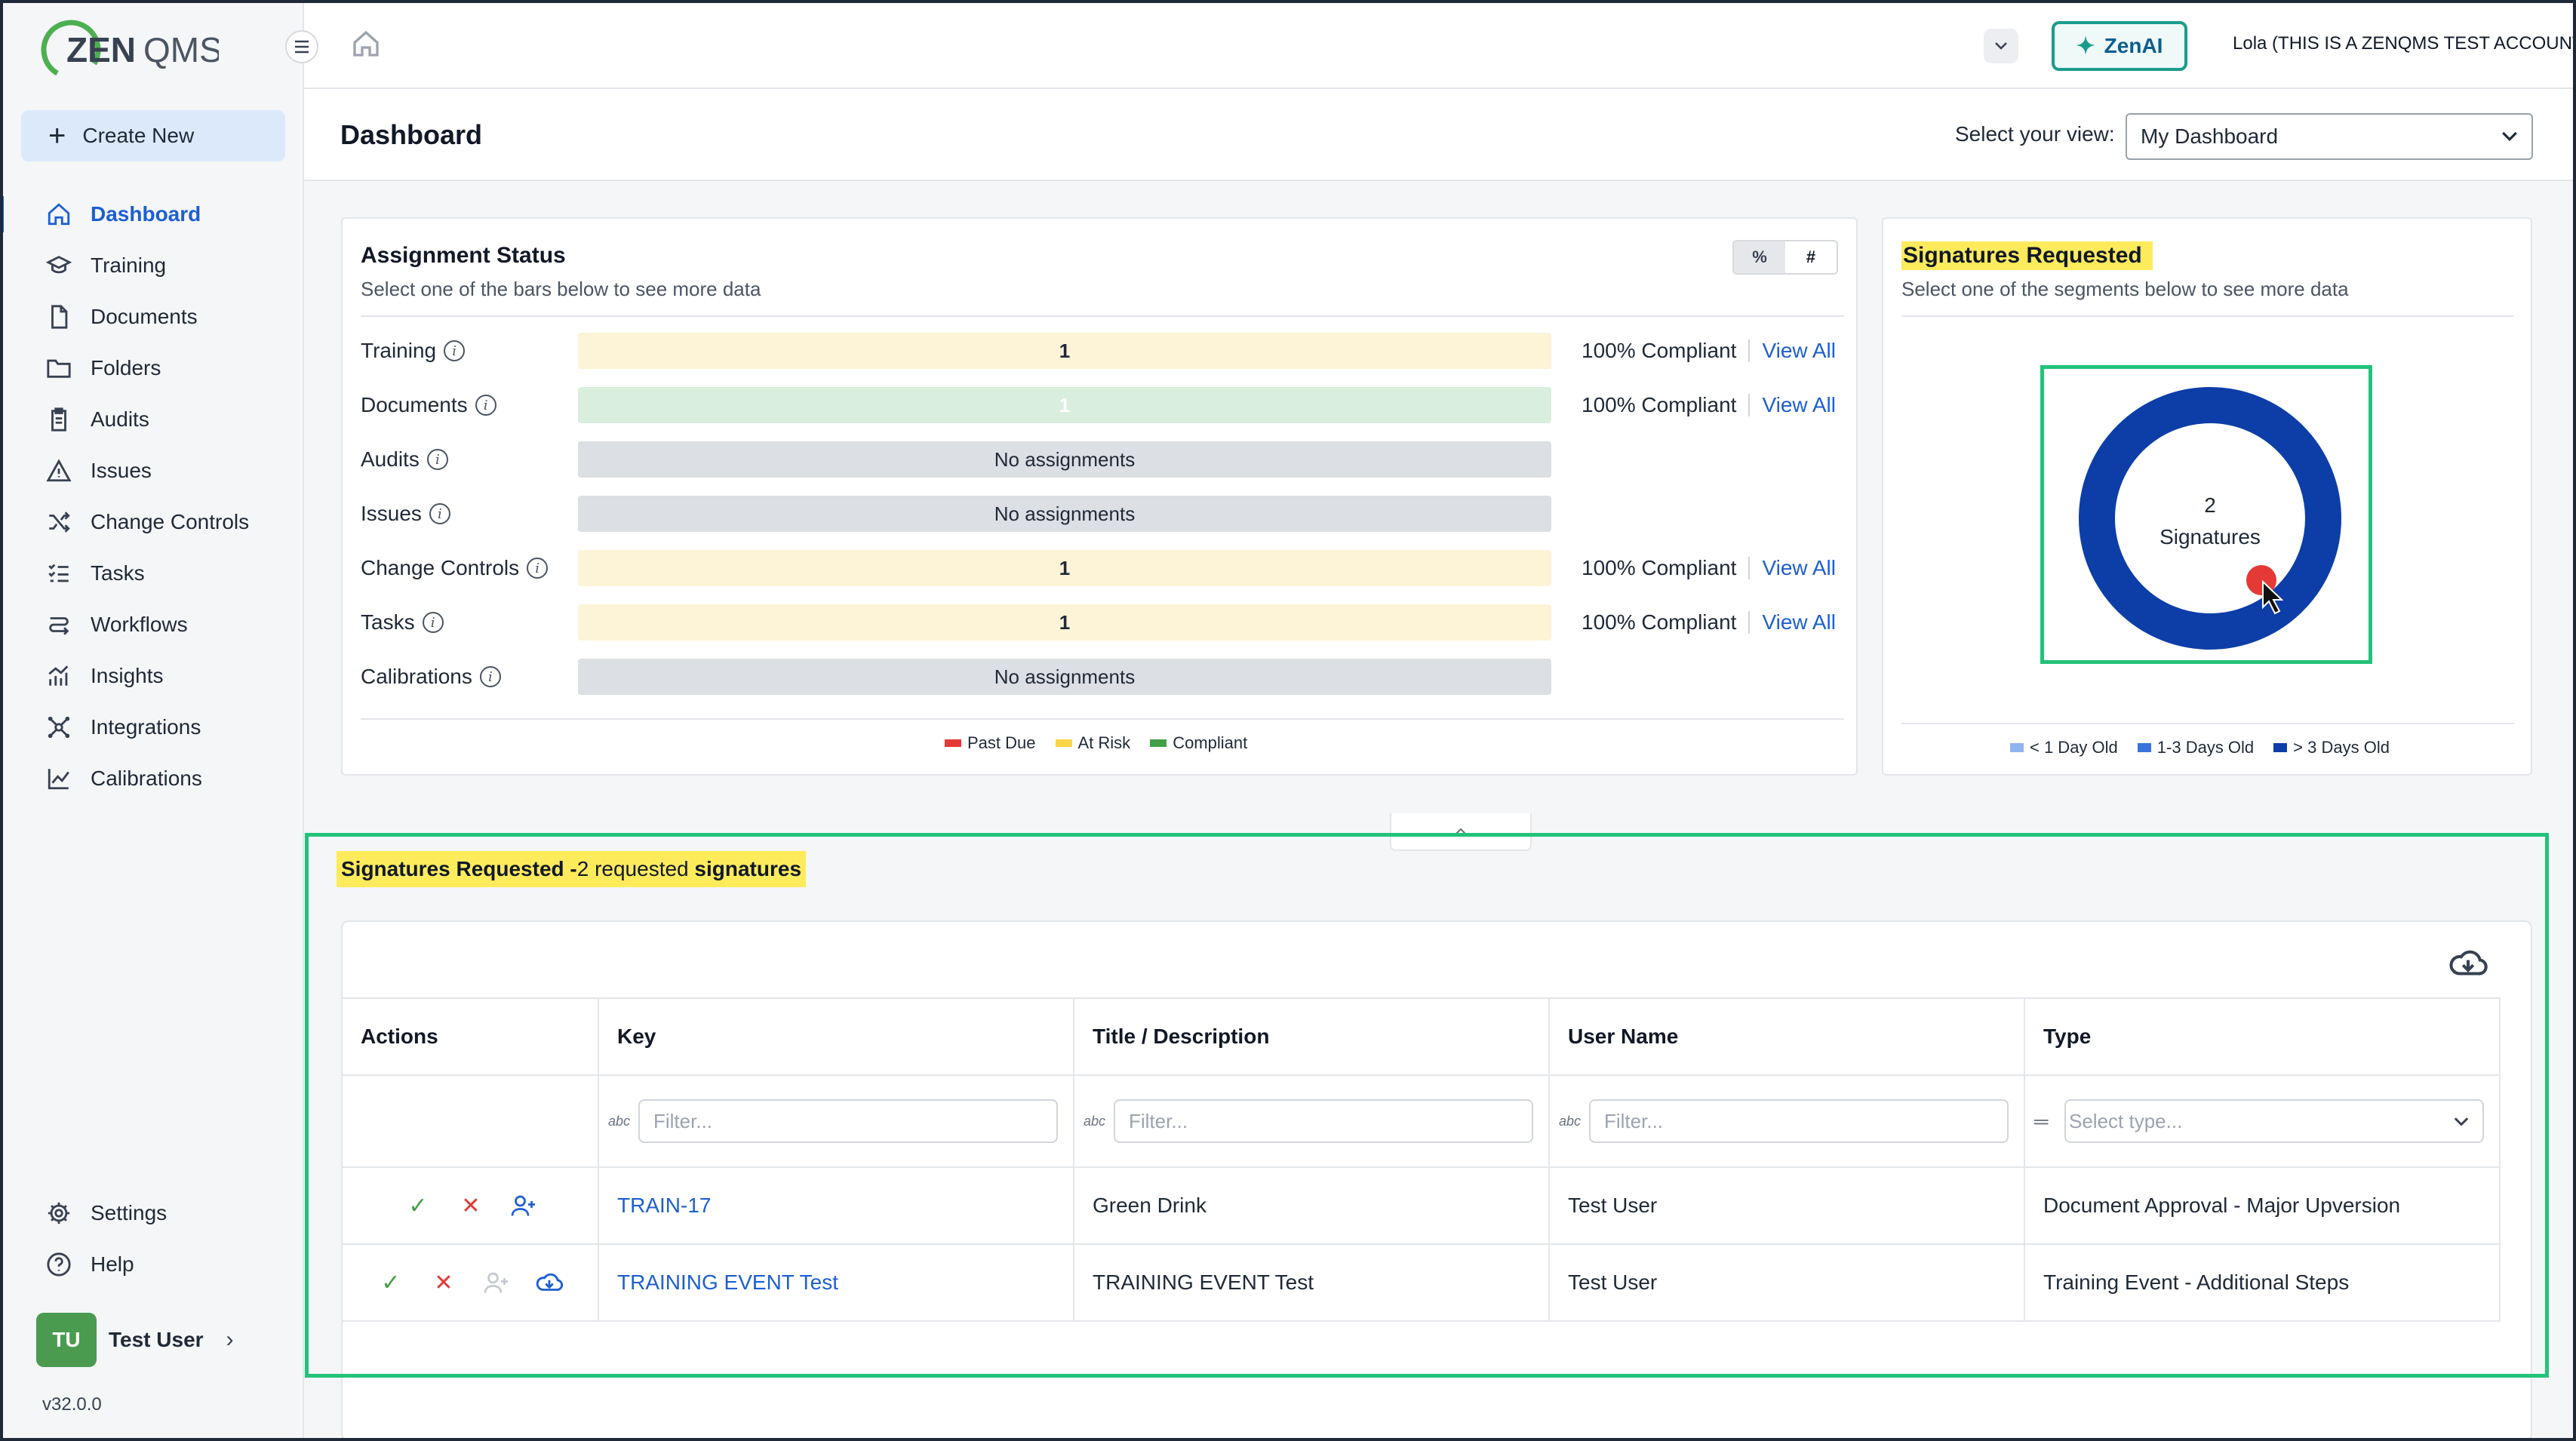  I want to click on sidebar-item-settings: Settings, so click(152, 1213).